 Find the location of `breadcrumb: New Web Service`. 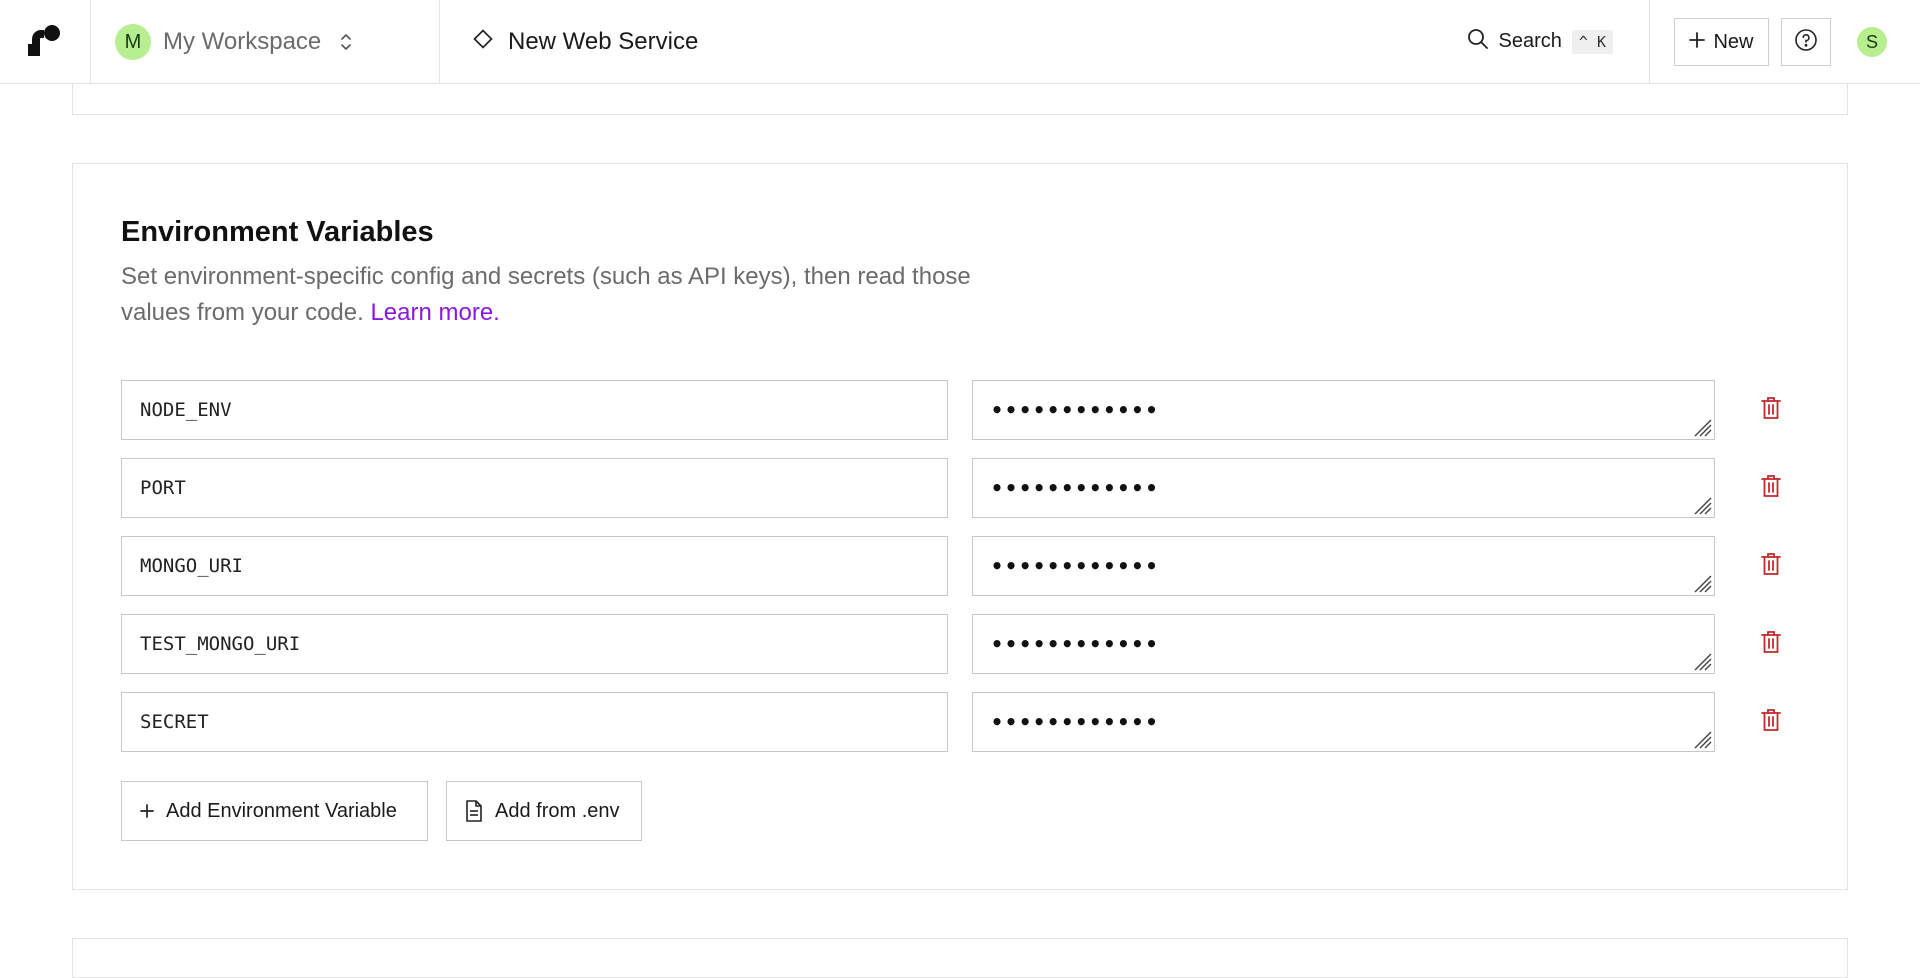

breadcrumb: New Web Service is located at coordinates (953, 41).